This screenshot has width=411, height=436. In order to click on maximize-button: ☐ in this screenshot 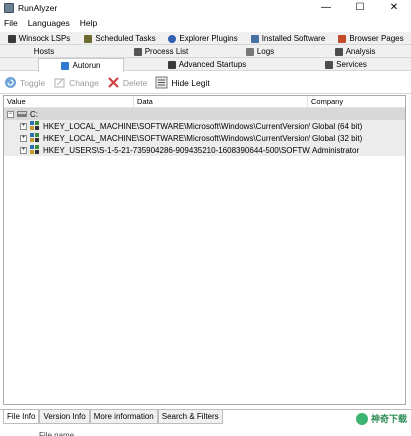, I will do `click(360, 7)`.